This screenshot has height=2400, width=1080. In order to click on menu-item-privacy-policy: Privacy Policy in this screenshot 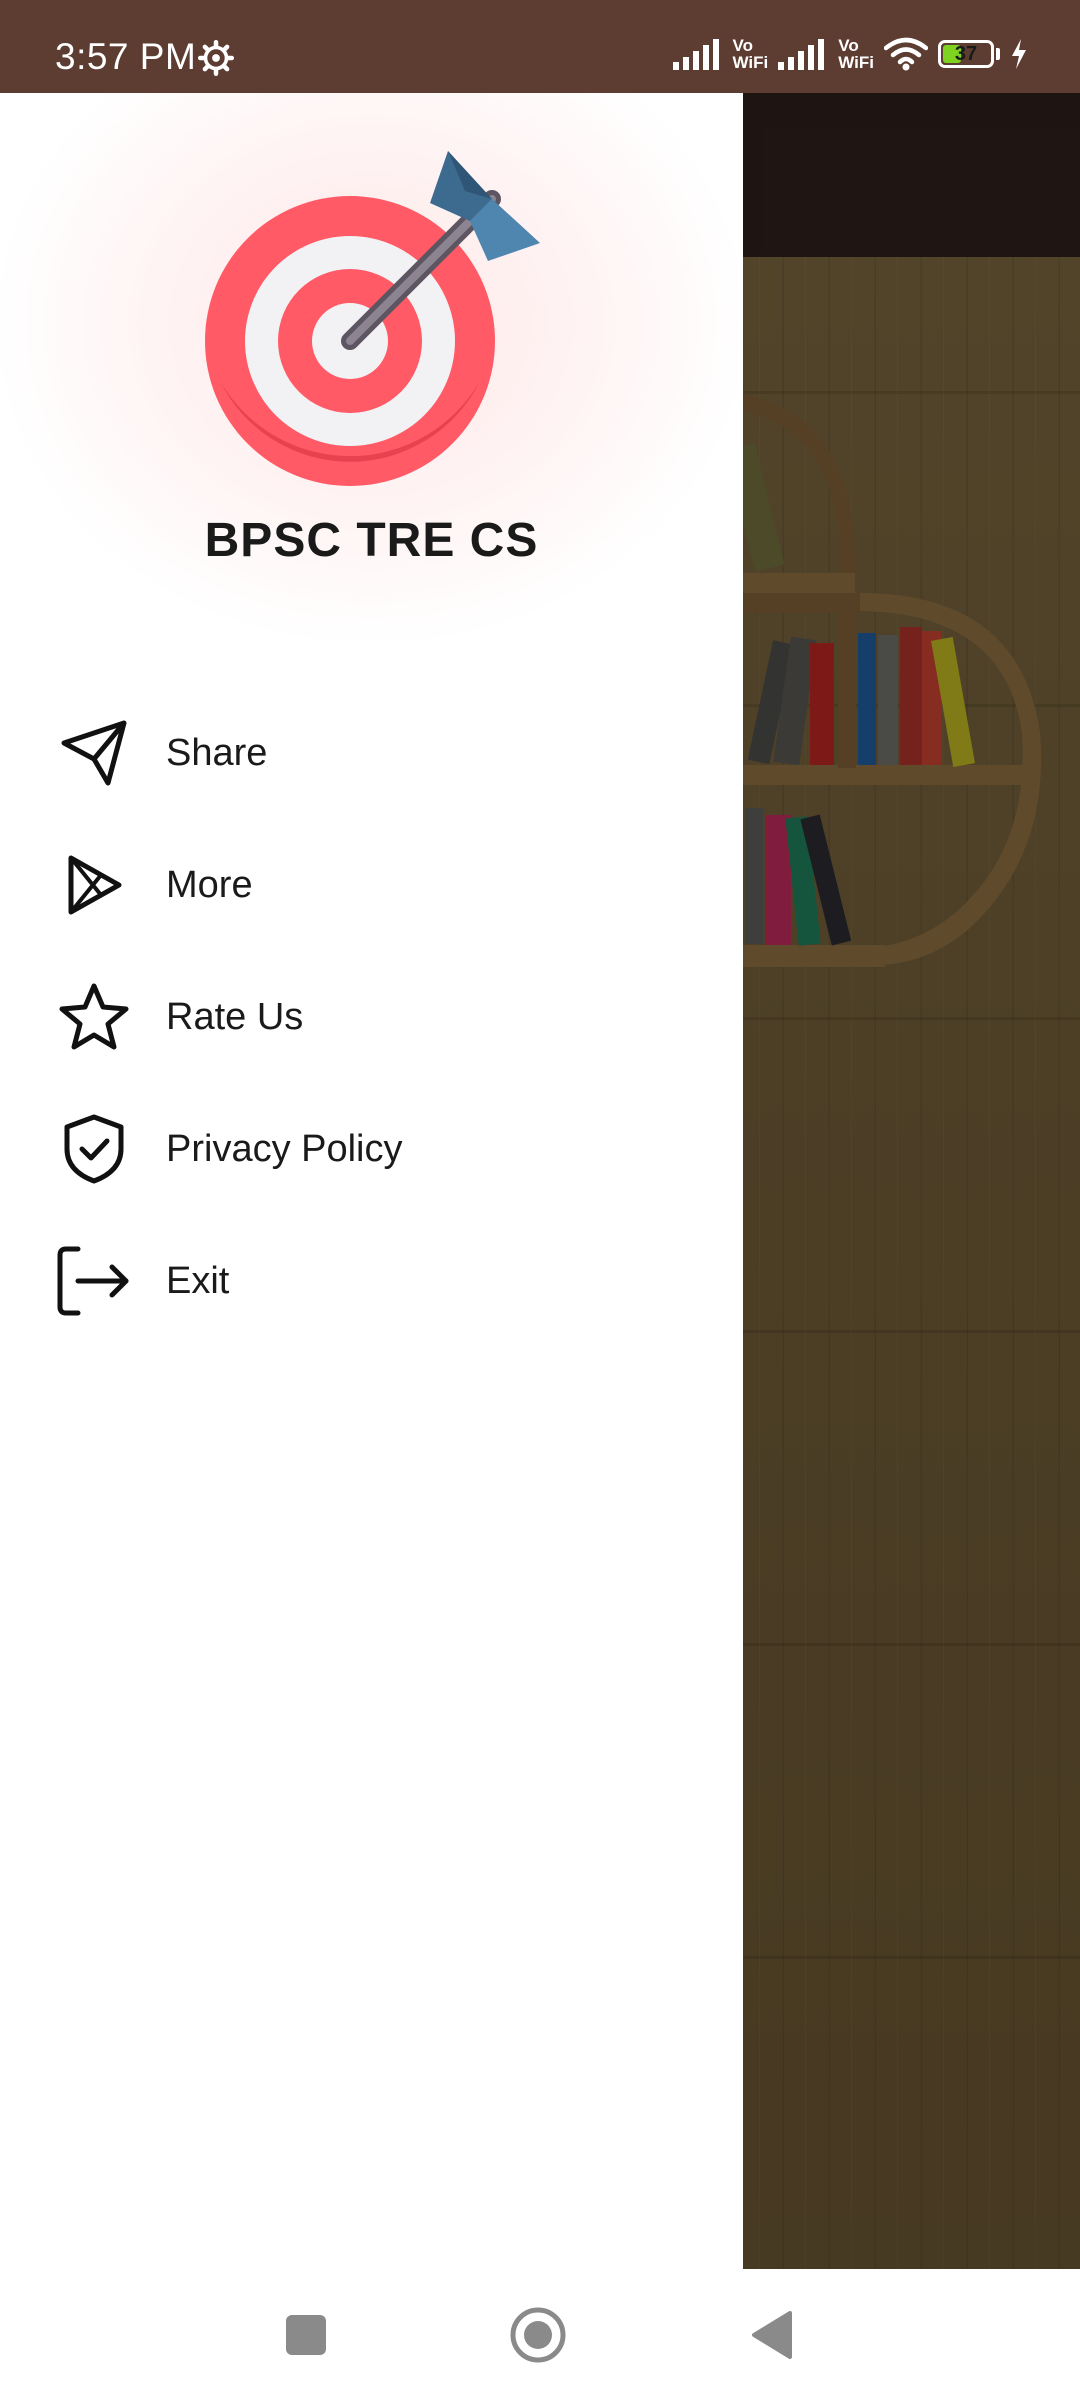, I will do `click(371, 1149)`.